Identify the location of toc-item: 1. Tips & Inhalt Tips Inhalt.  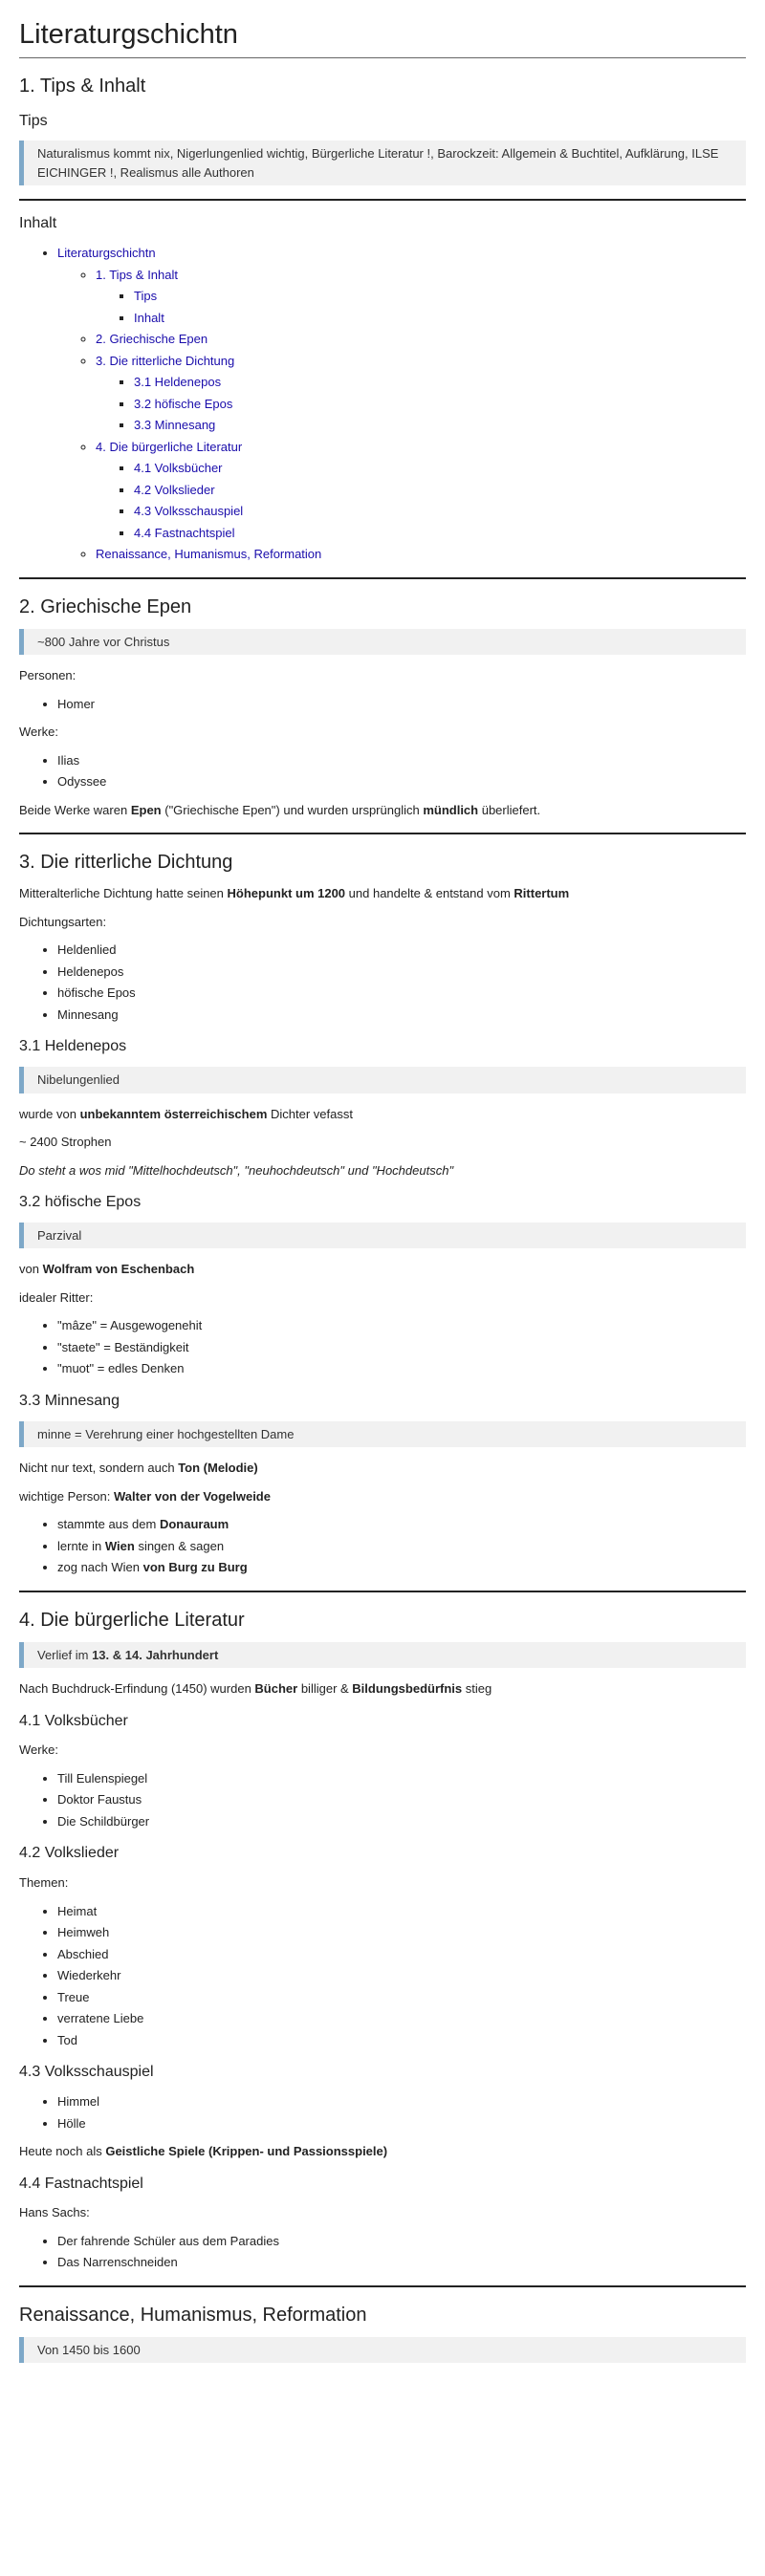
(421, 297).